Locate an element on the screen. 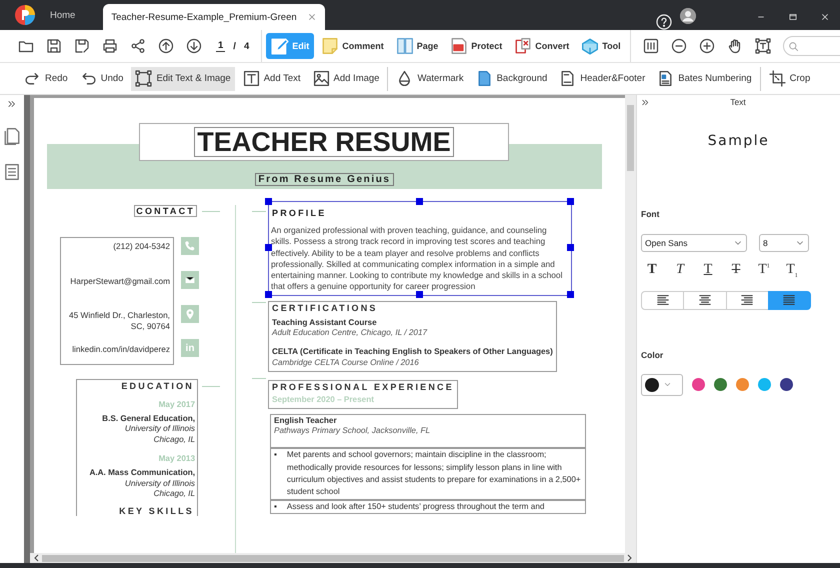 Image resolution: width=840 pixels, height=568 pixels. vertical-scrollbar is located at coordinates (630, 324).